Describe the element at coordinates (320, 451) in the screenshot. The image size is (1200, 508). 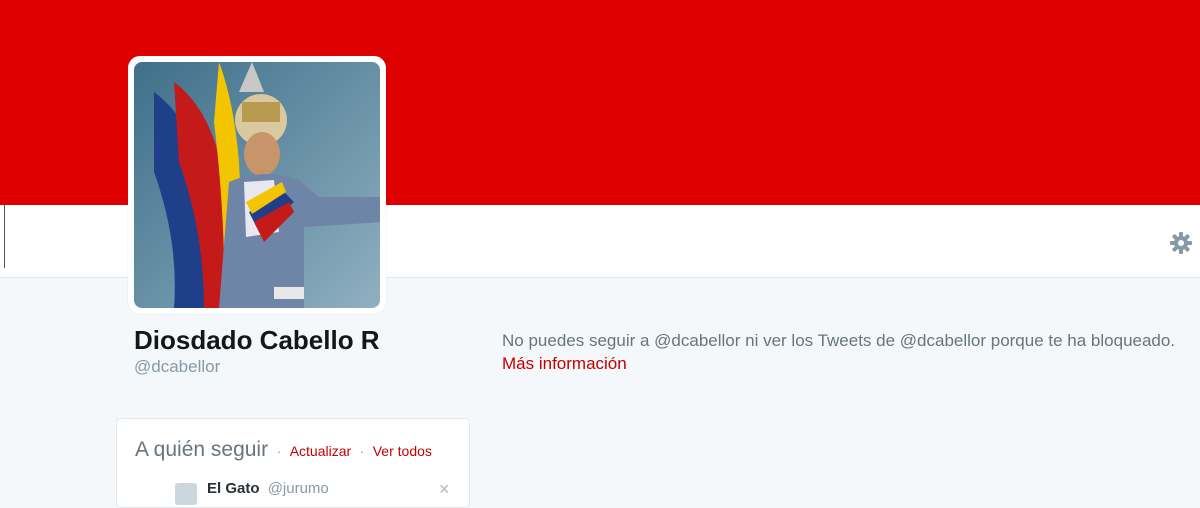
I see `refresh-link: Actualizar` at that location.